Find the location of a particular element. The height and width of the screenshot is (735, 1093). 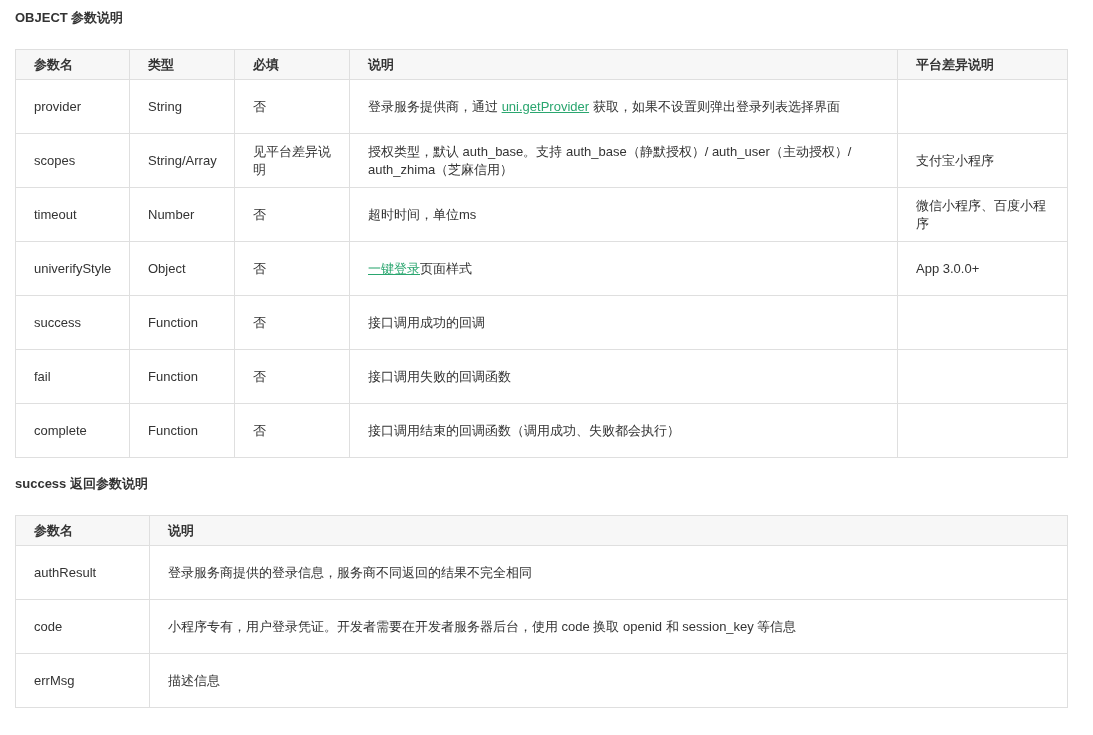

cell-text: 接口调用失败的回调函数 is located at coordinates (439, 376).